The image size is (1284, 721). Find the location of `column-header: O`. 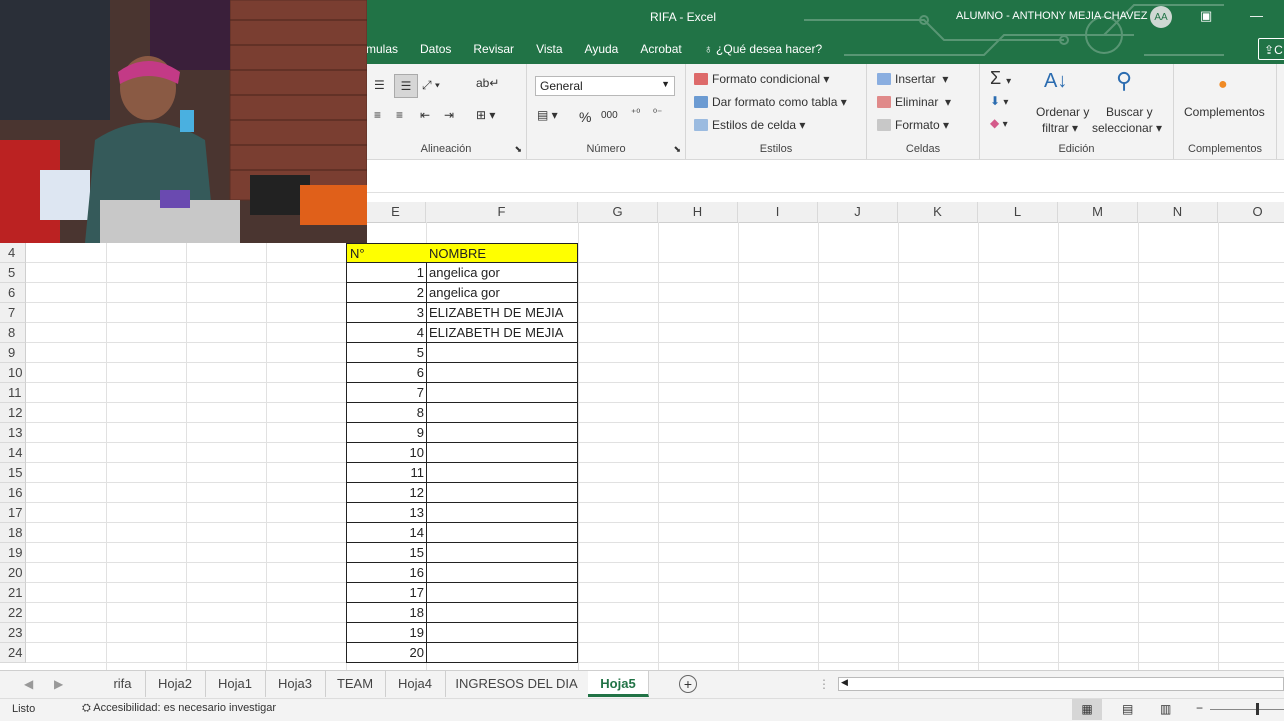

column-header: O is located at coordinates (1251, 212).